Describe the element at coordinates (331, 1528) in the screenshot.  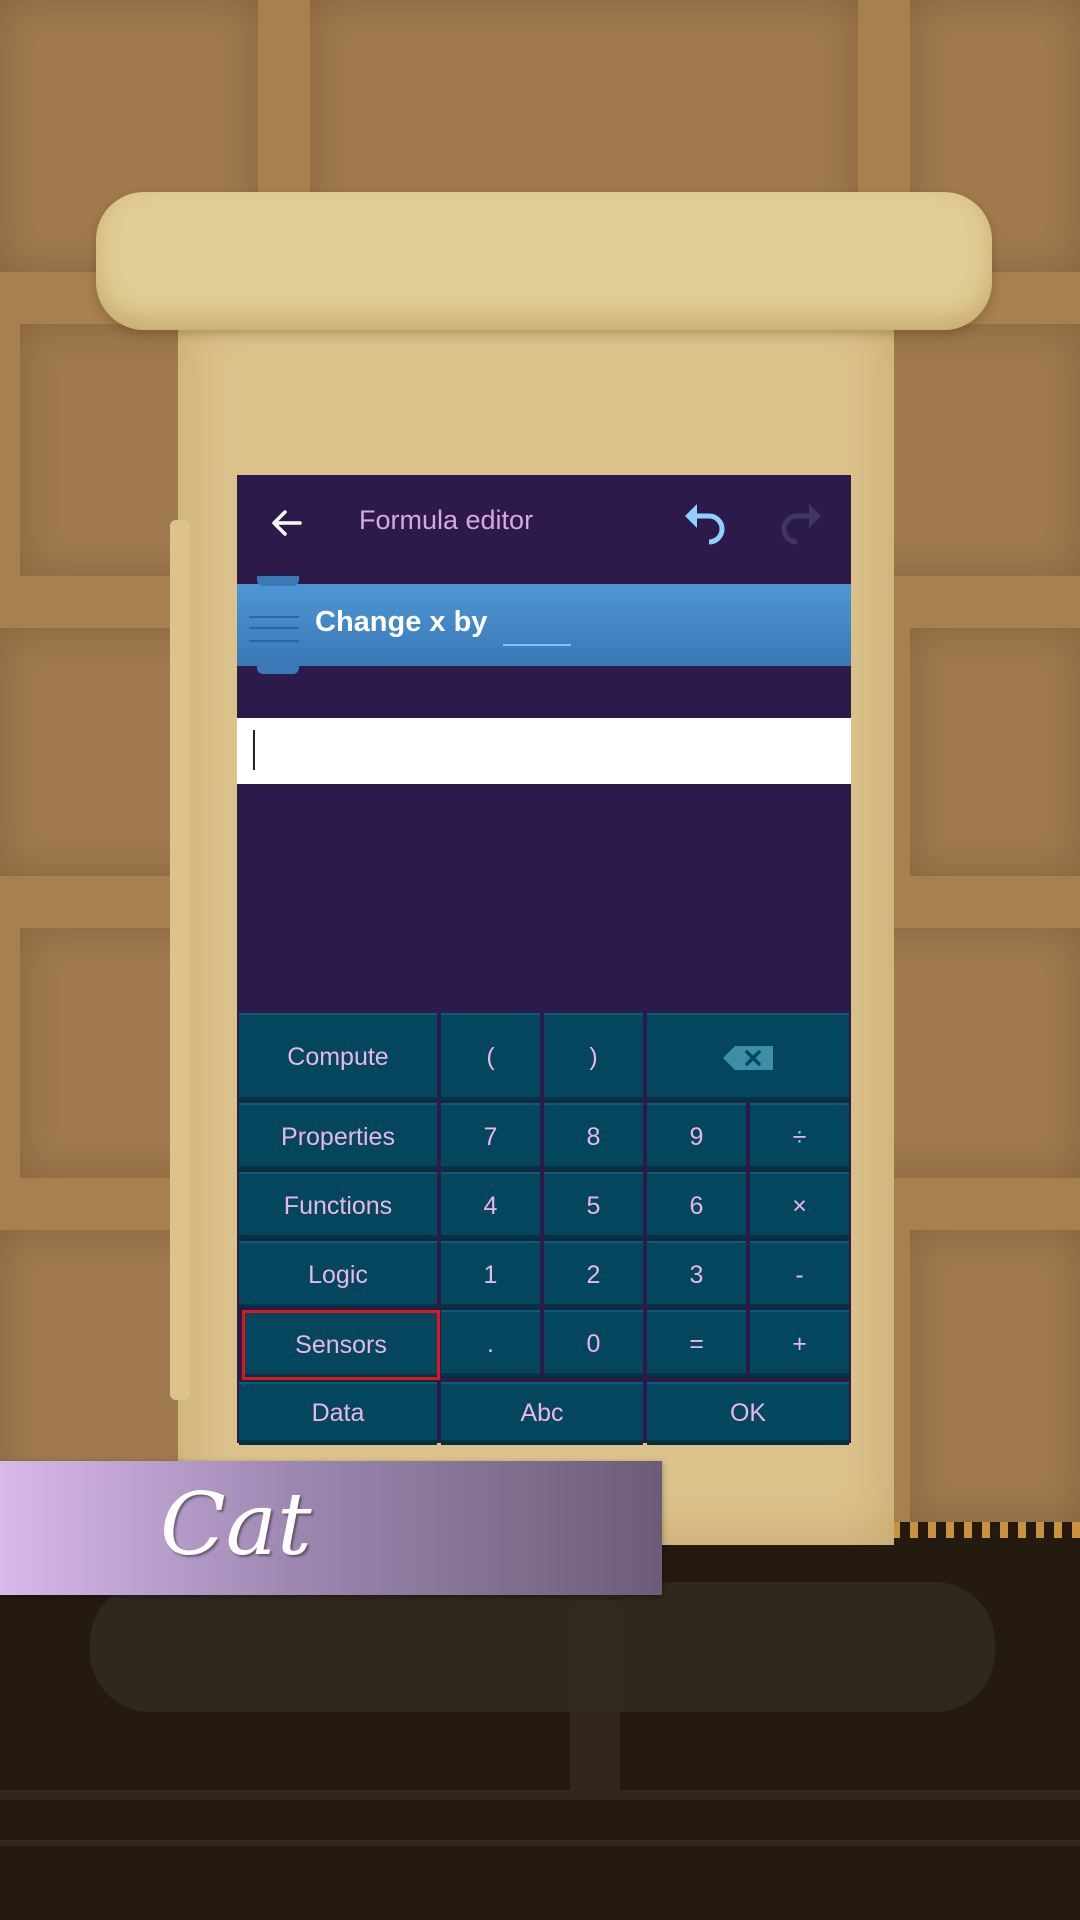
I see `sprite-name-banner: Cat` at that location.